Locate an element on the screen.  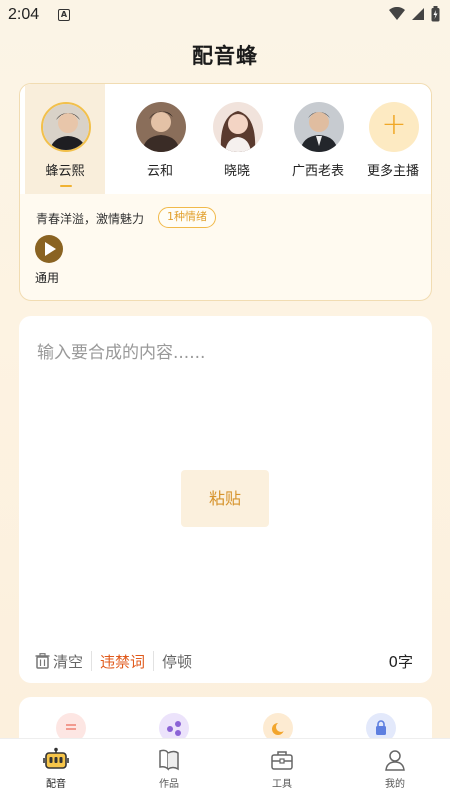
voice-item-yunhe: 云和 is located at coordinates (160, 139).